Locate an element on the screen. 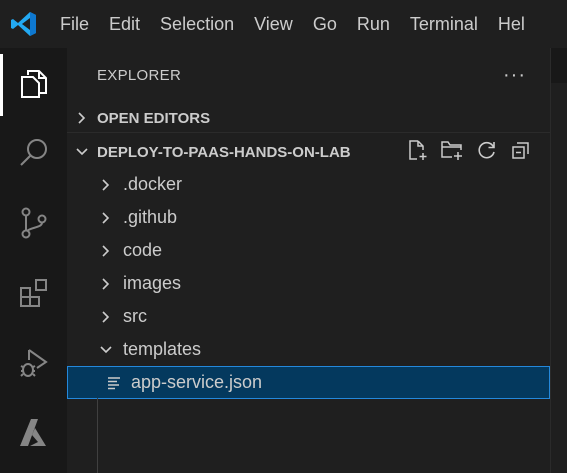 Image resolution: width=567 pixels, height=473 pixels. activity-bar is located at coordinates (33, 260).